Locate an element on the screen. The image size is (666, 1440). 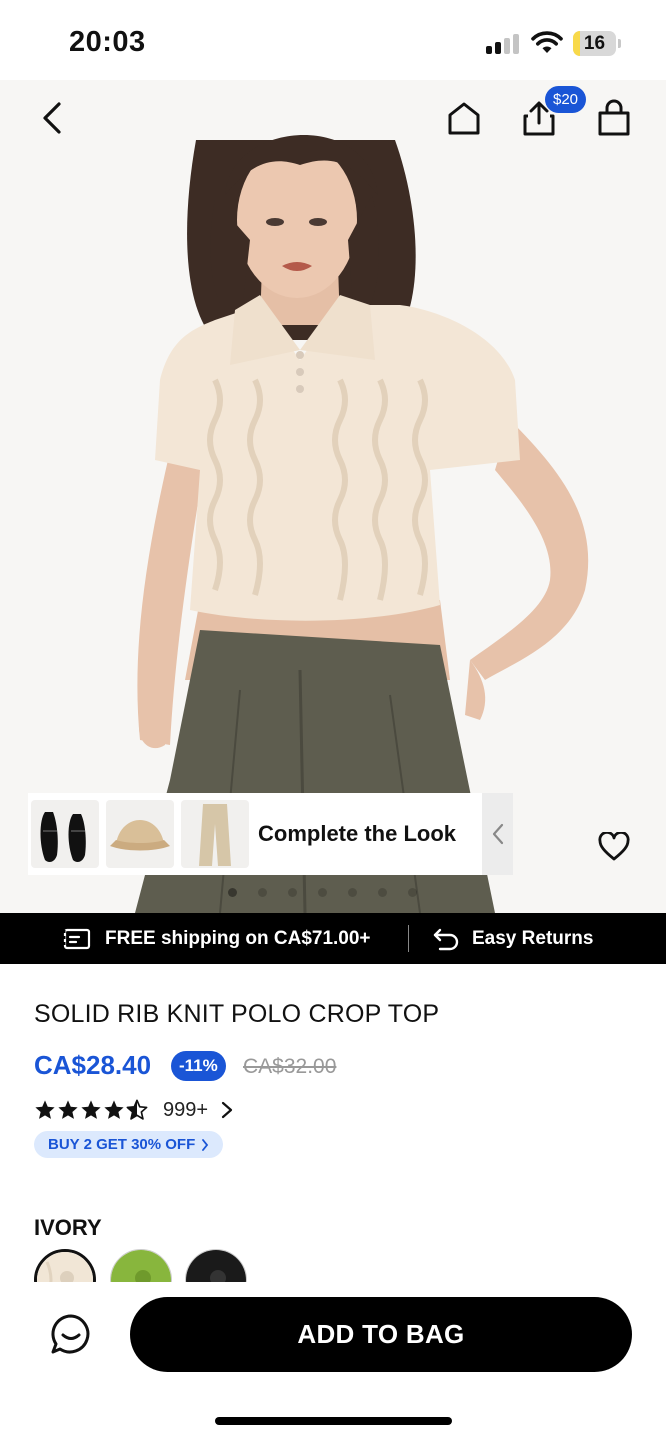
wishlist-button is located at coordinates (614, 846).